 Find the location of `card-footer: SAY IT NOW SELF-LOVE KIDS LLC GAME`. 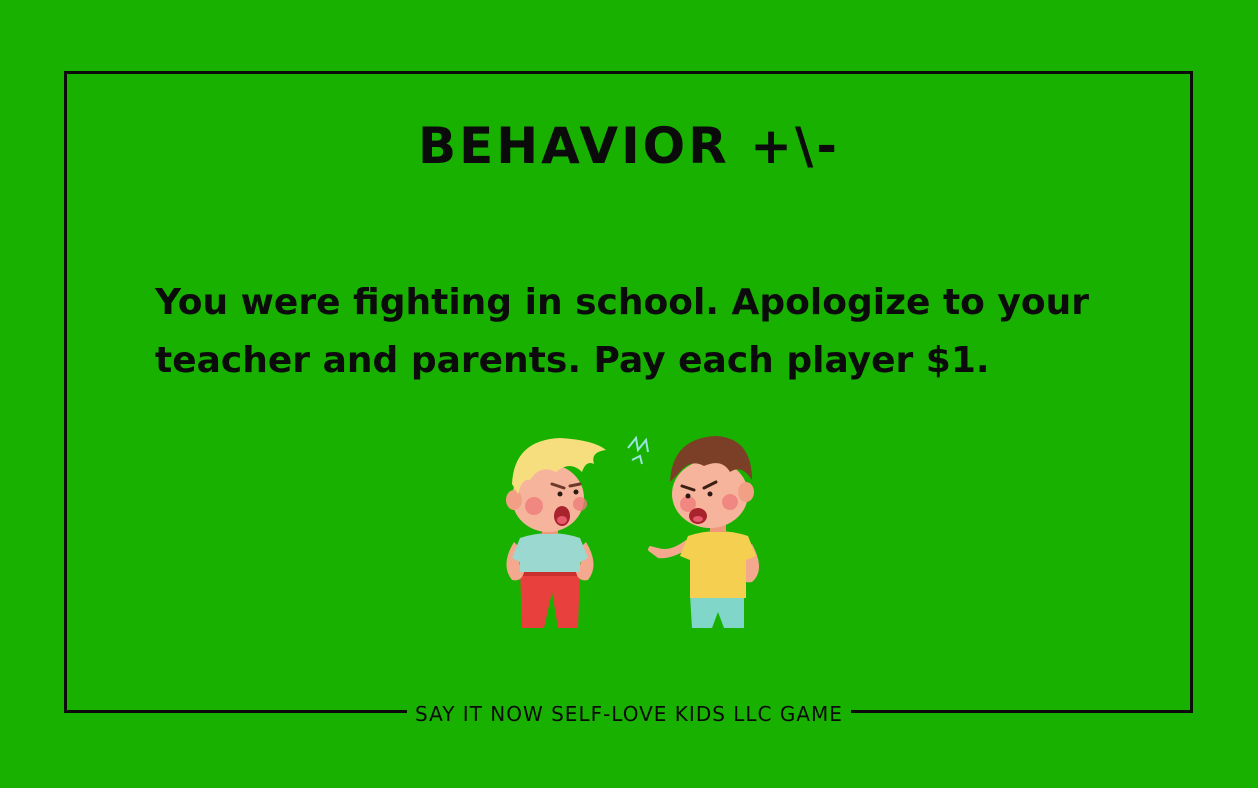

card-footer: SAY IT NOW SELF-LOVE KIDS LLC GAME is located at coordinates (629, 714).